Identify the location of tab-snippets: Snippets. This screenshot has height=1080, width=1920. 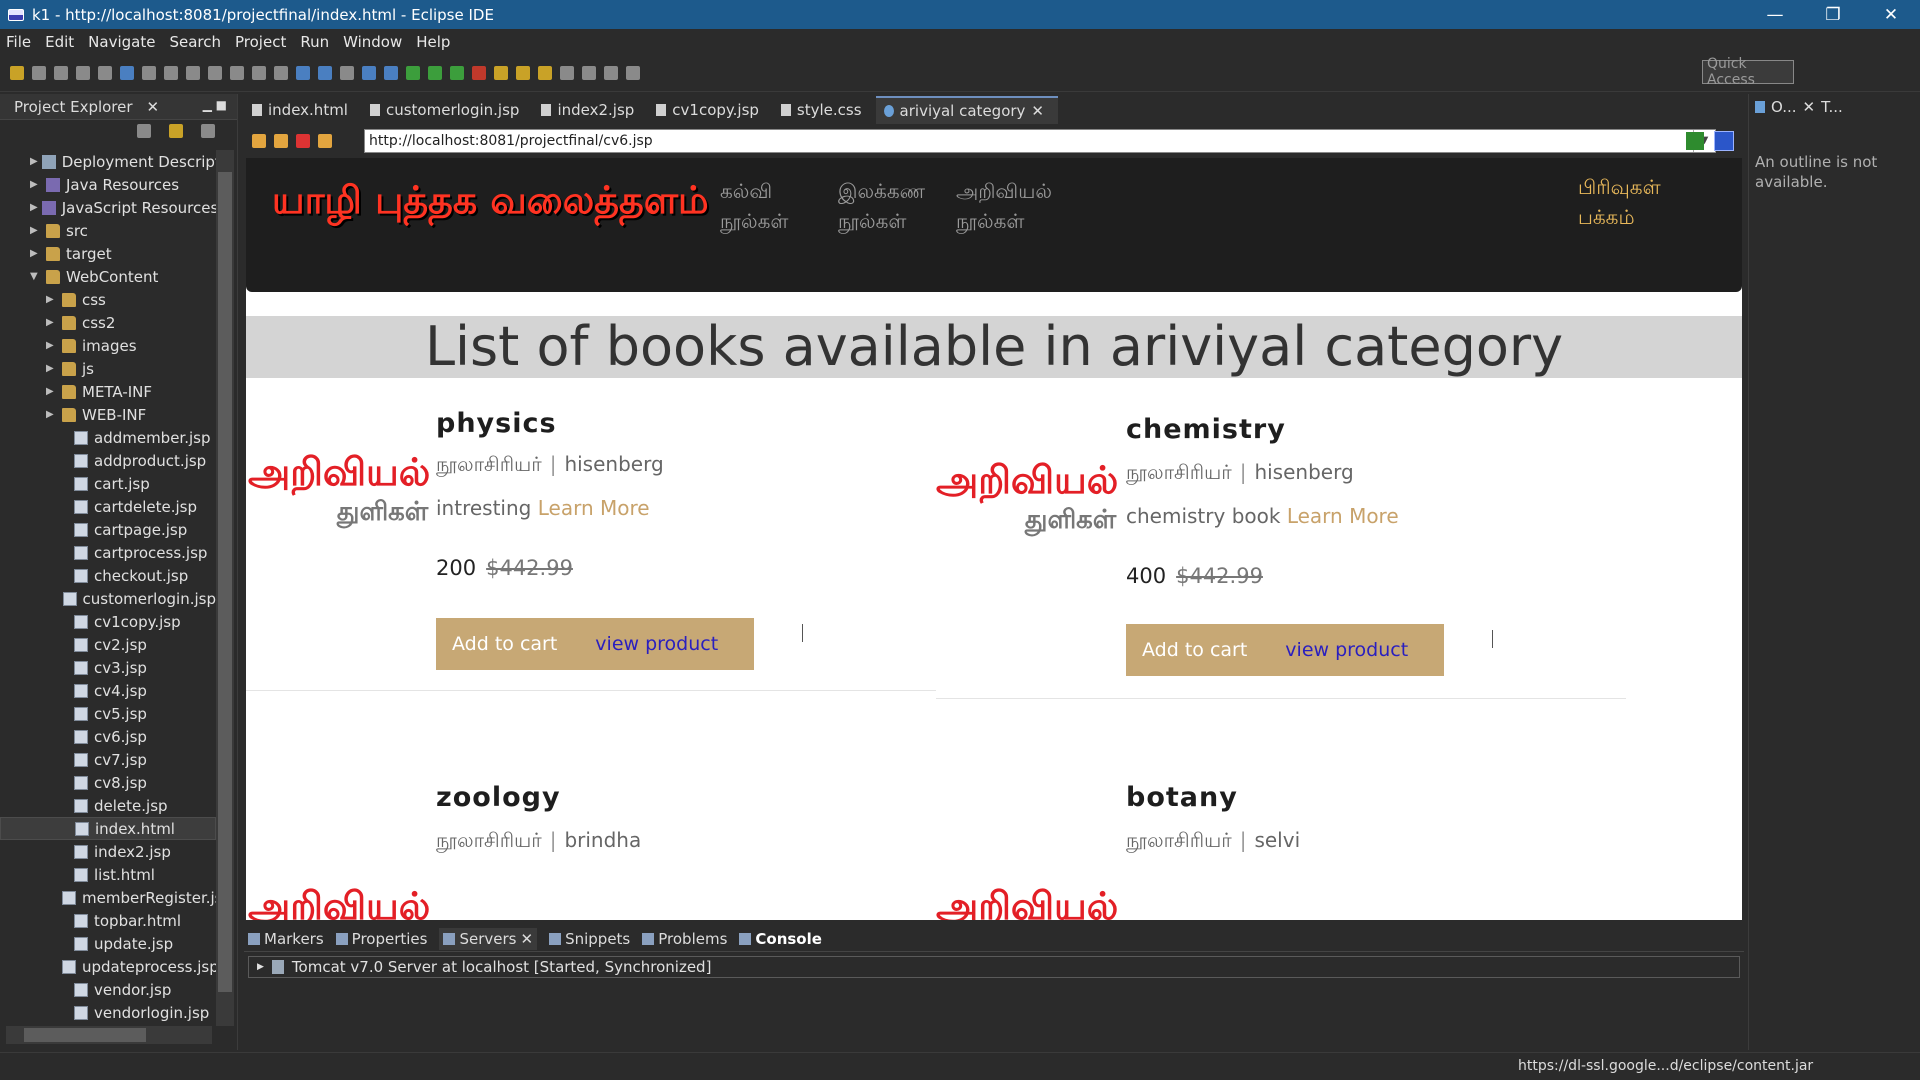
(589, 939).